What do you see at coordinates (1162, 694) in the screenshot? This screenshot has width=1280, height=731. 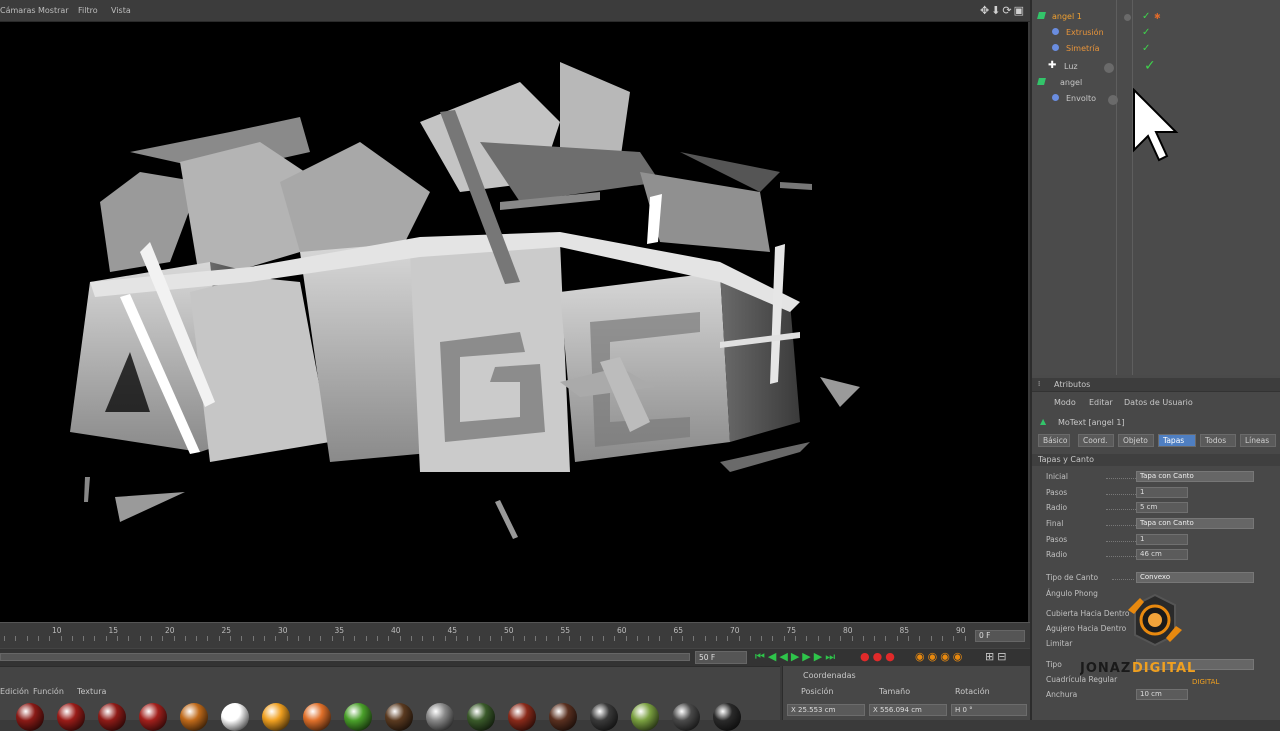 I see `width-input: 10 cm` at bounding box center [1162, 694].